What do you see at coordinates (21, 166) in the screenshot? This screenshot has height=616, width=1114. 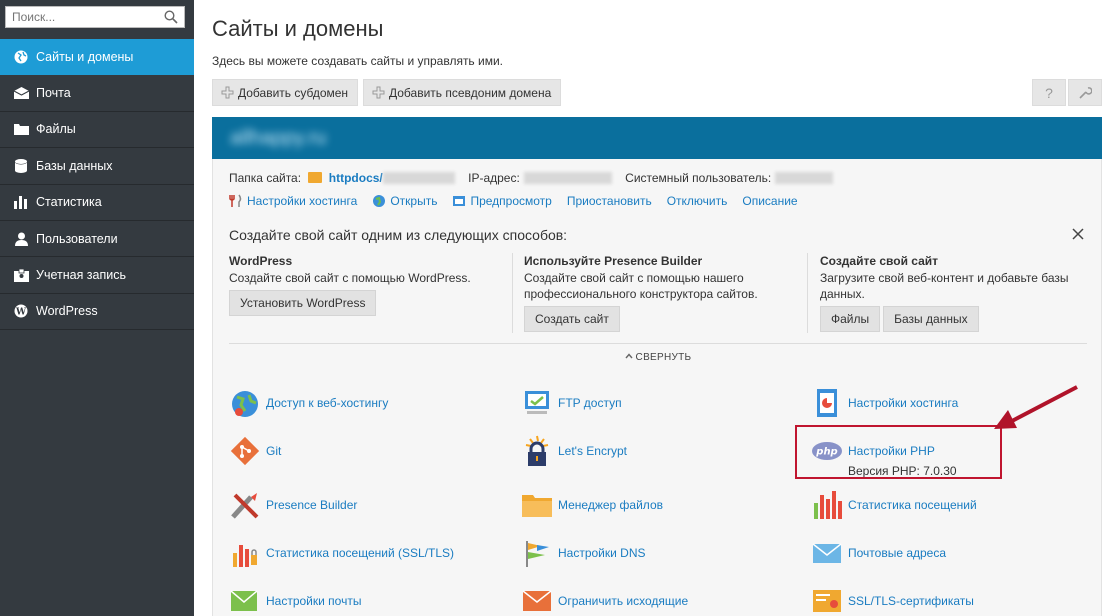 I see `database-icon` at bounding box center [21, 166].